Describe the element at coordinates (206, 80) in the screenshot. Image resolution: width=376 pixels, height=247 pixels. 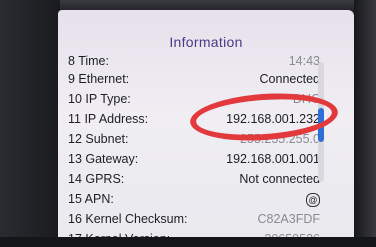
I see `info-row-ethernet: 9 Ethernet: Connected` at that location.